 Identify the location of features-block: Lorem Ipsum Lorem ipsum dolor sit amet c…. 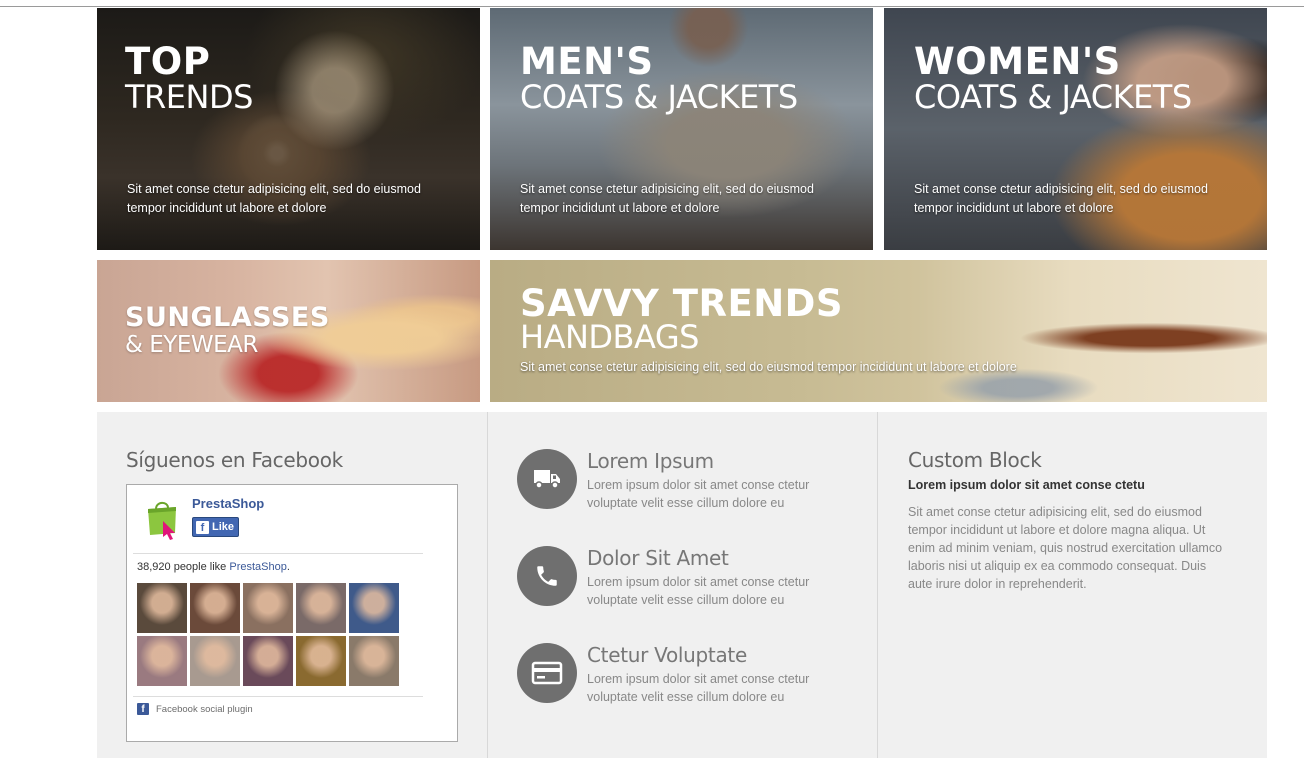
(682, 585).